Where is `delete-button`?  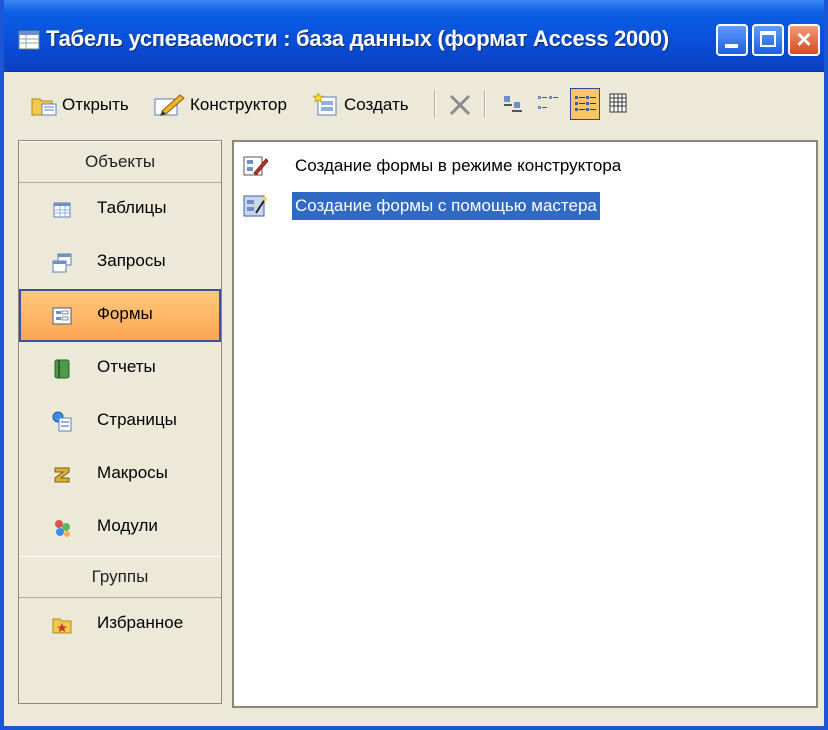
delete-button is located at coordinates (462, 105).